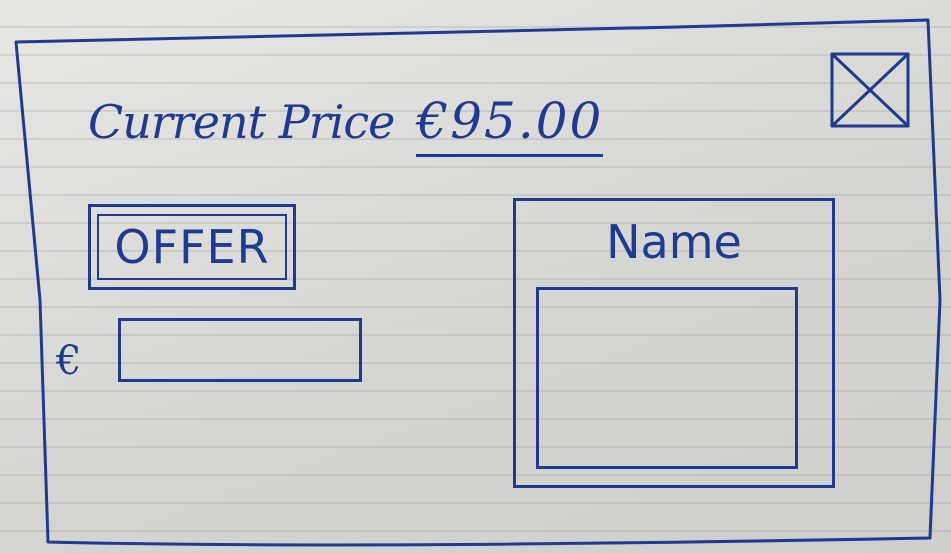 The width and height of the screenshot is (951, 553). Describe the element at coordinates (667, 378) in the screenshot. I see `name-input` at that location.